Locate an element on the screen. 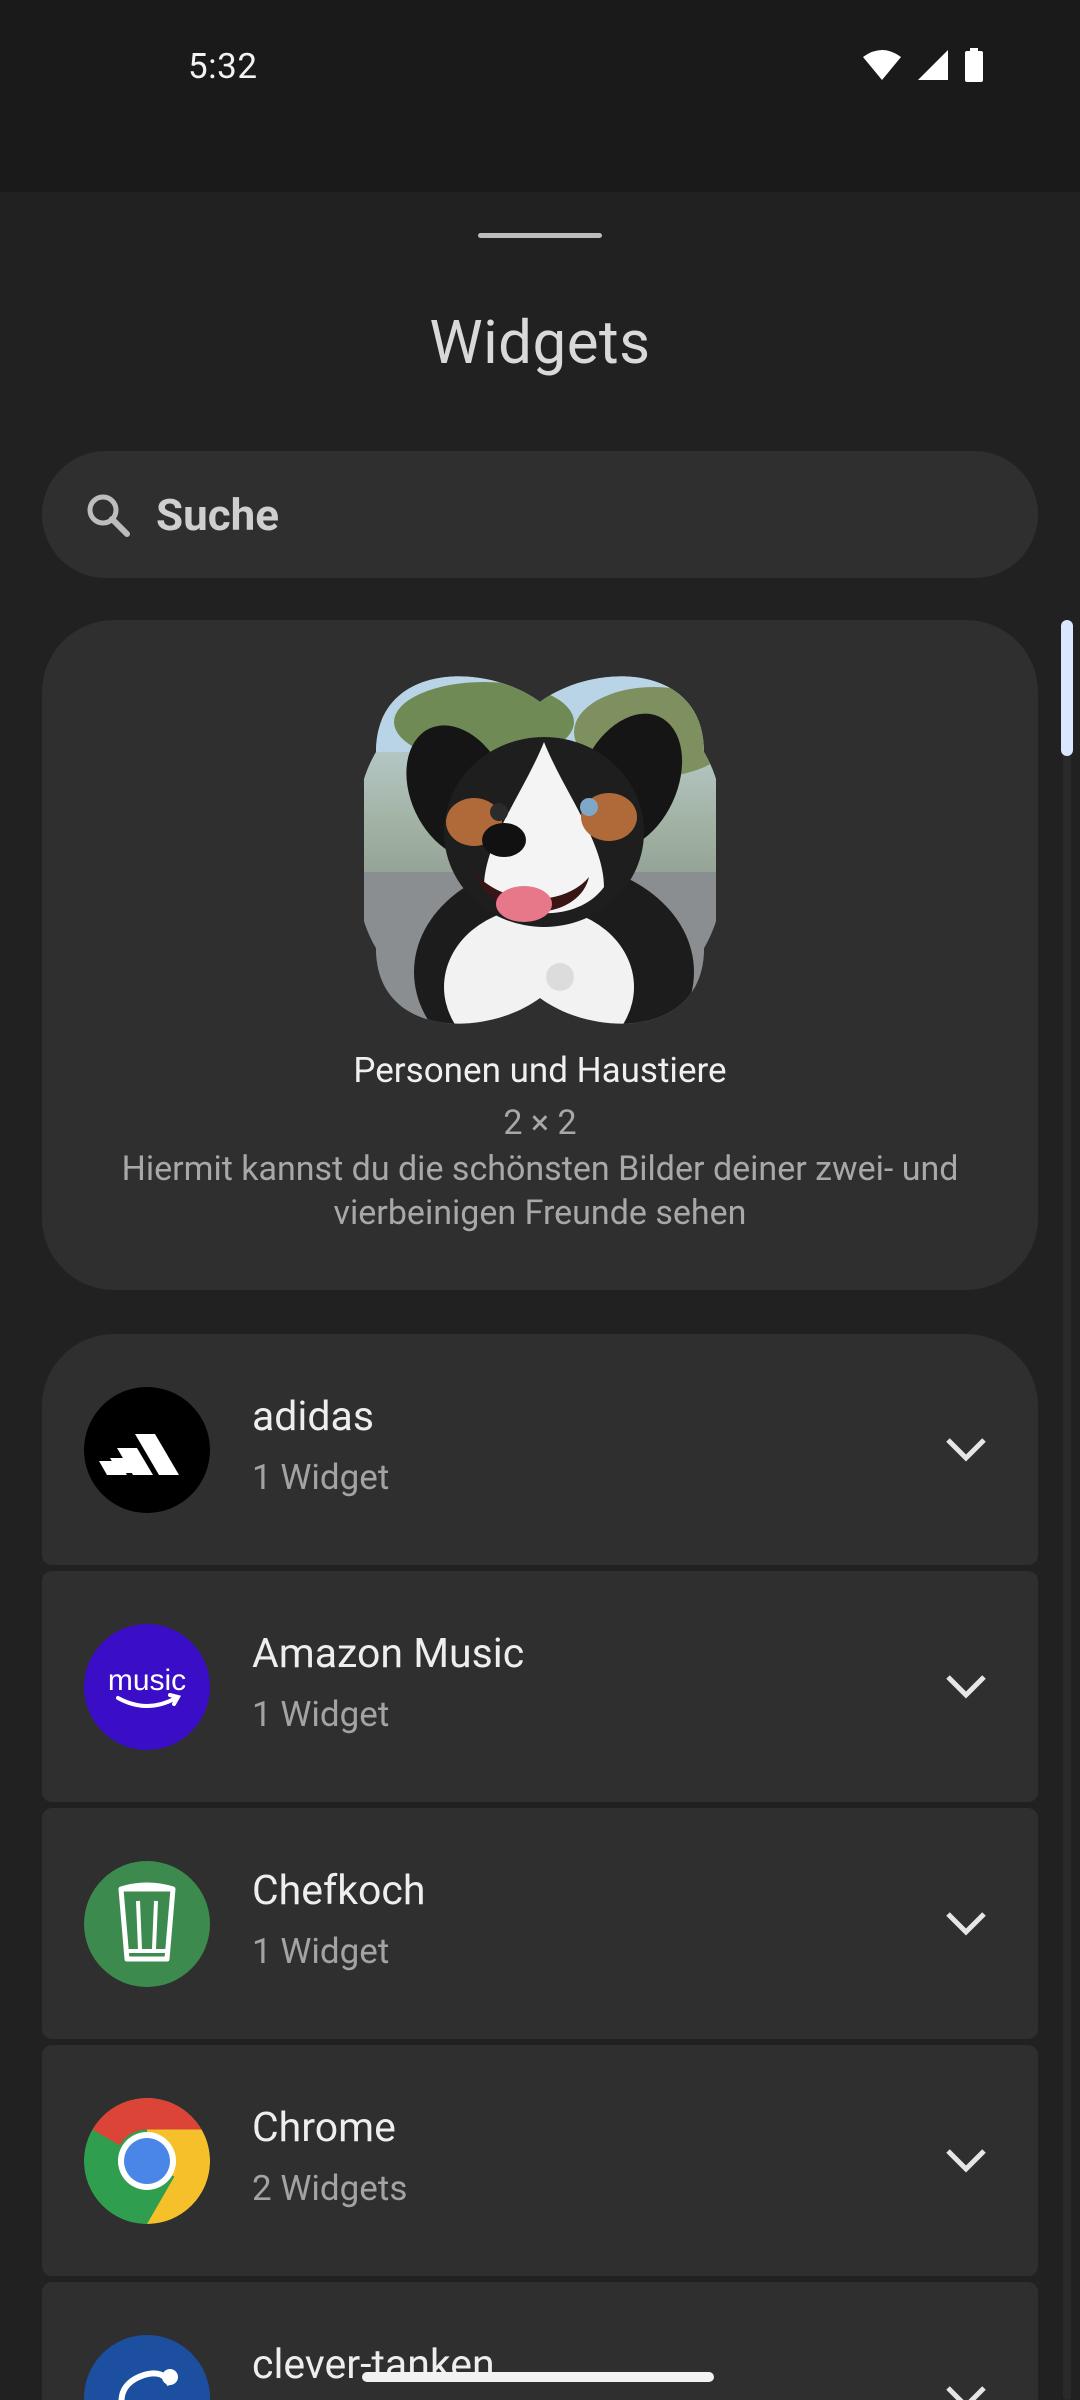 Image resolution: width=1080 pixels, height=2400 pixels. pet-photo-preview is located at coordinates (545, 850).